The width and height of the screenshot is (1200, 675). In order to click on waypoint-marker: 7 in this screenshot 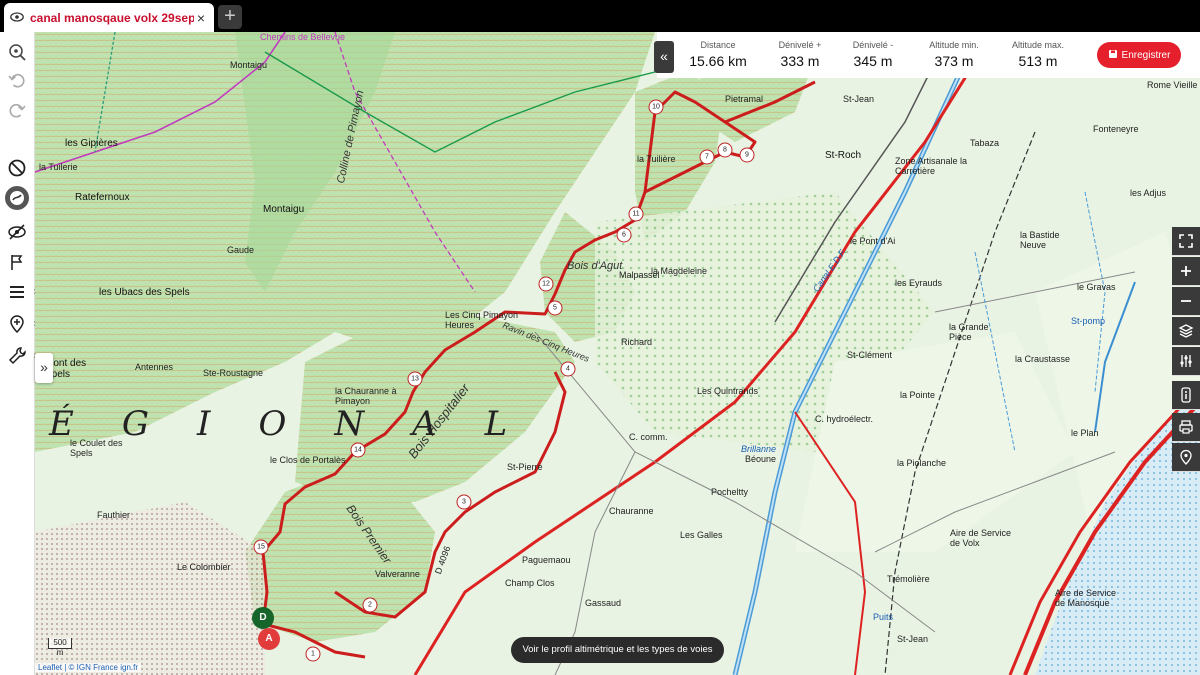, I will do `click(707, 157)`.